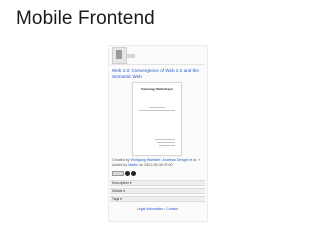 Image resolution: width=320 pixels, height=240 pixels. Describe the element at coordinates (157, 191) in the screenshot. I see `details-section-toggle: Details ▾` at that location.